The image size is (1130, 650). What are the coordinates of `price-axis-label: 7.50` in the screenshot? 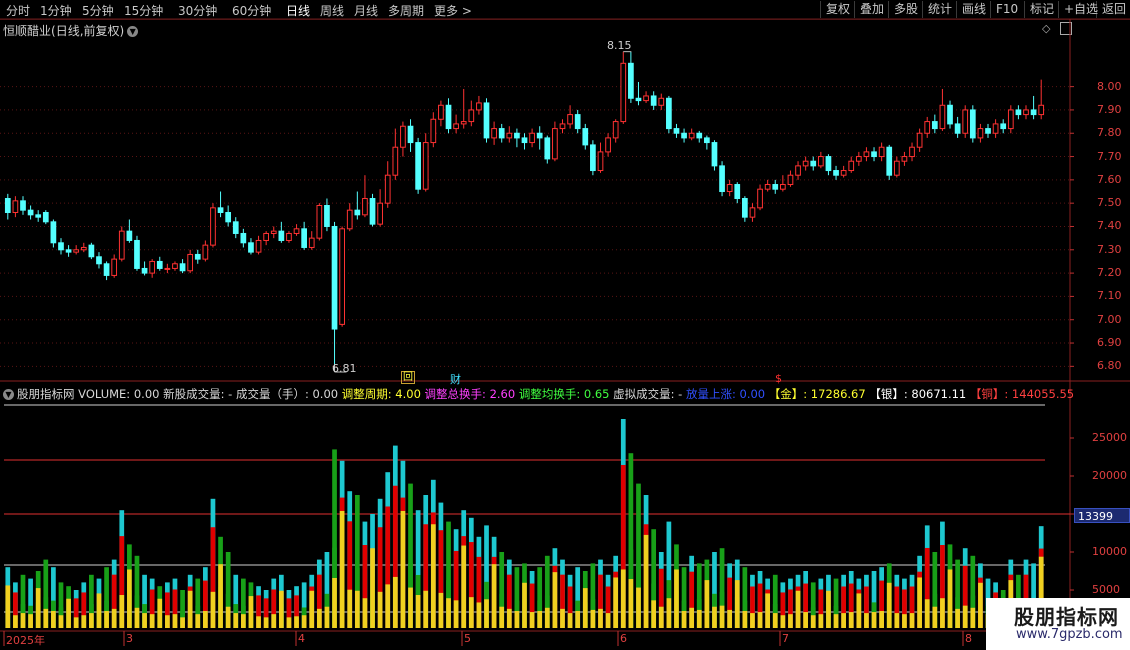 It's located at (1109, 203).